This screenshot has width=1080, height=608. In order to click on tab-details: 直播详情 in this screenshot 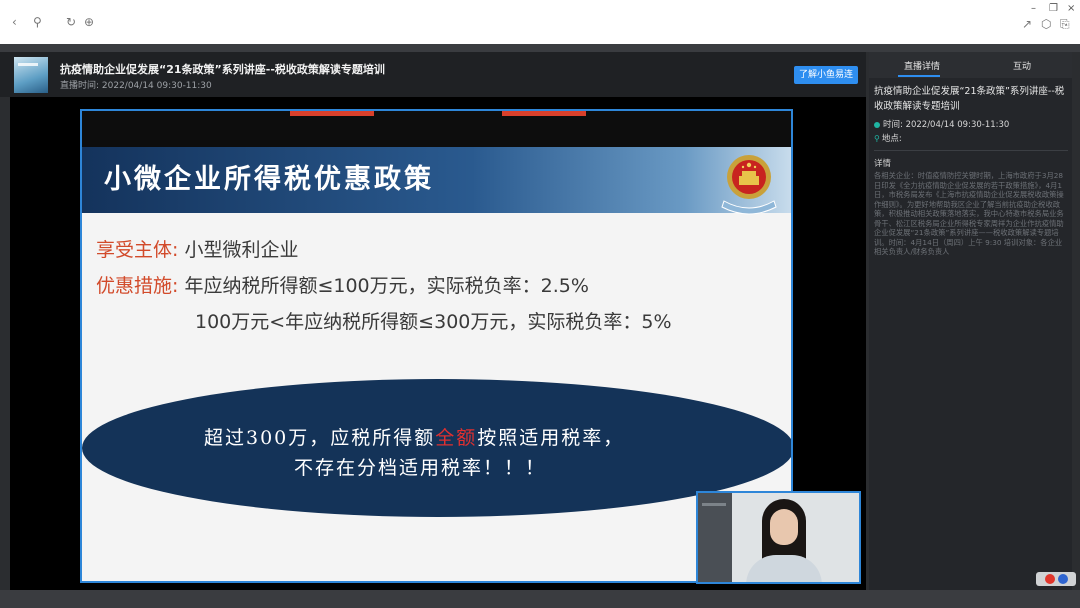, I will do `click(922, 65)`.